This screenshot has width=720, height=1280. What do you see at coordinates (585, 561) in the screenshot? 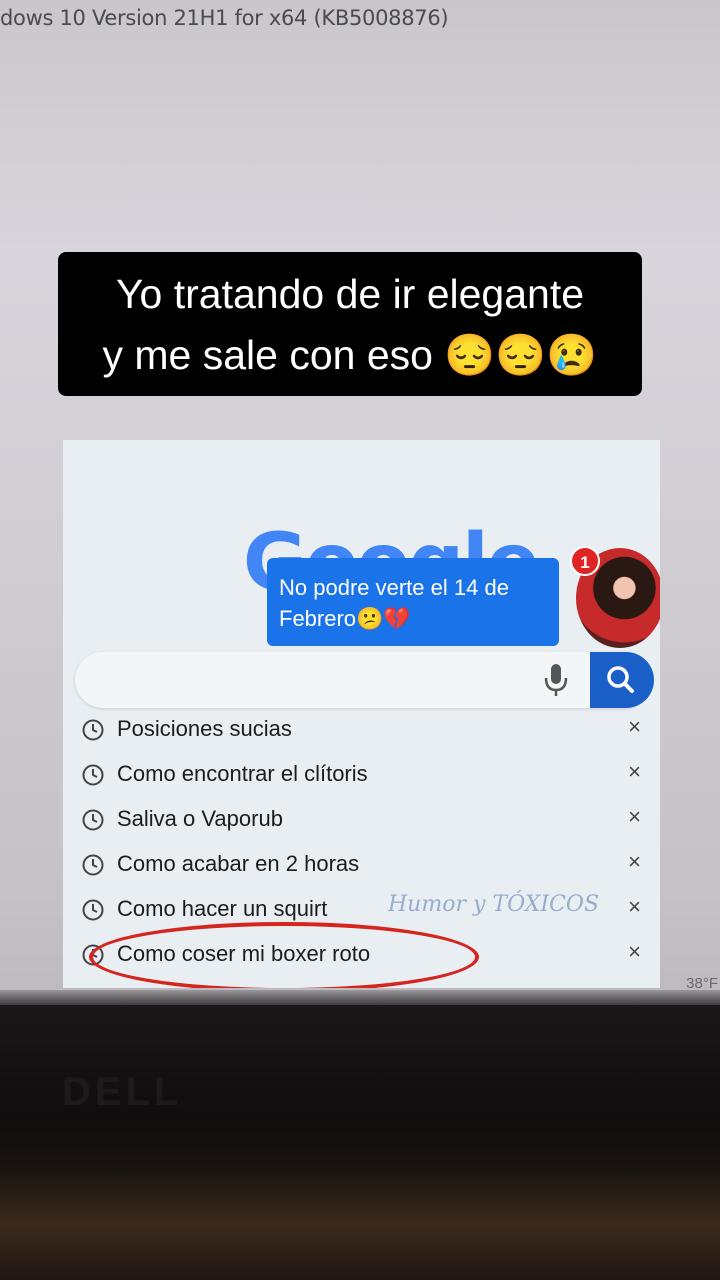
I see `notification-badge: 1` at bounding box center [585, 561].